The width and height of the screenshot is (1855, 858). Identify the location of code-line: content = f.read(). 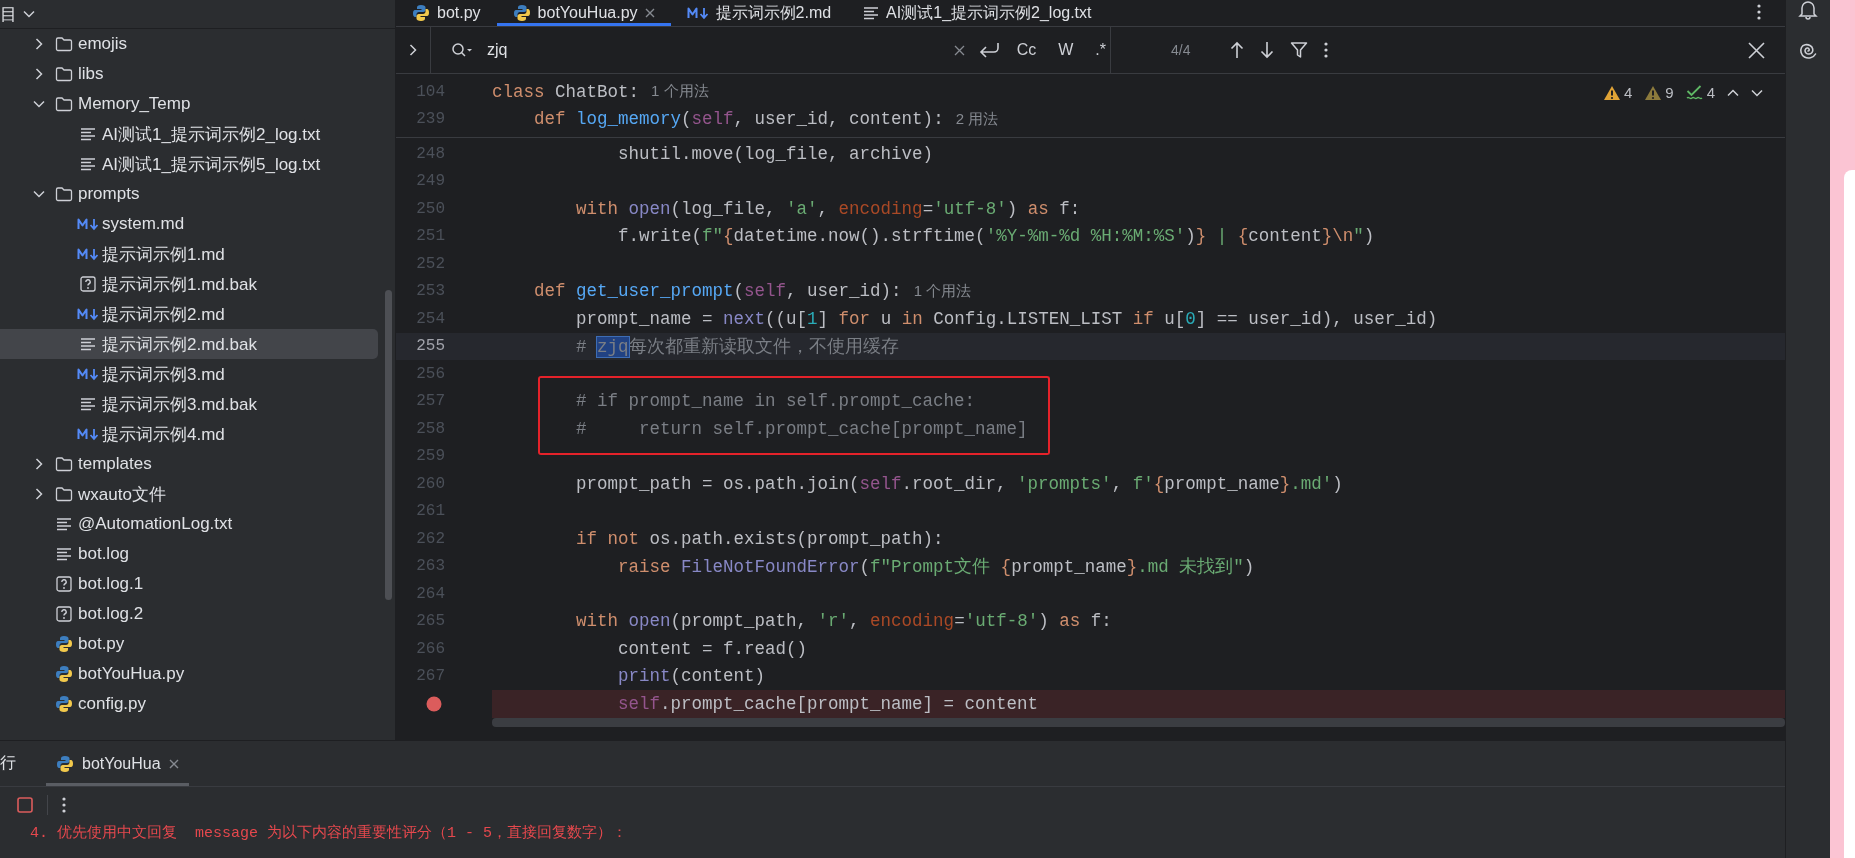
(713, 648).